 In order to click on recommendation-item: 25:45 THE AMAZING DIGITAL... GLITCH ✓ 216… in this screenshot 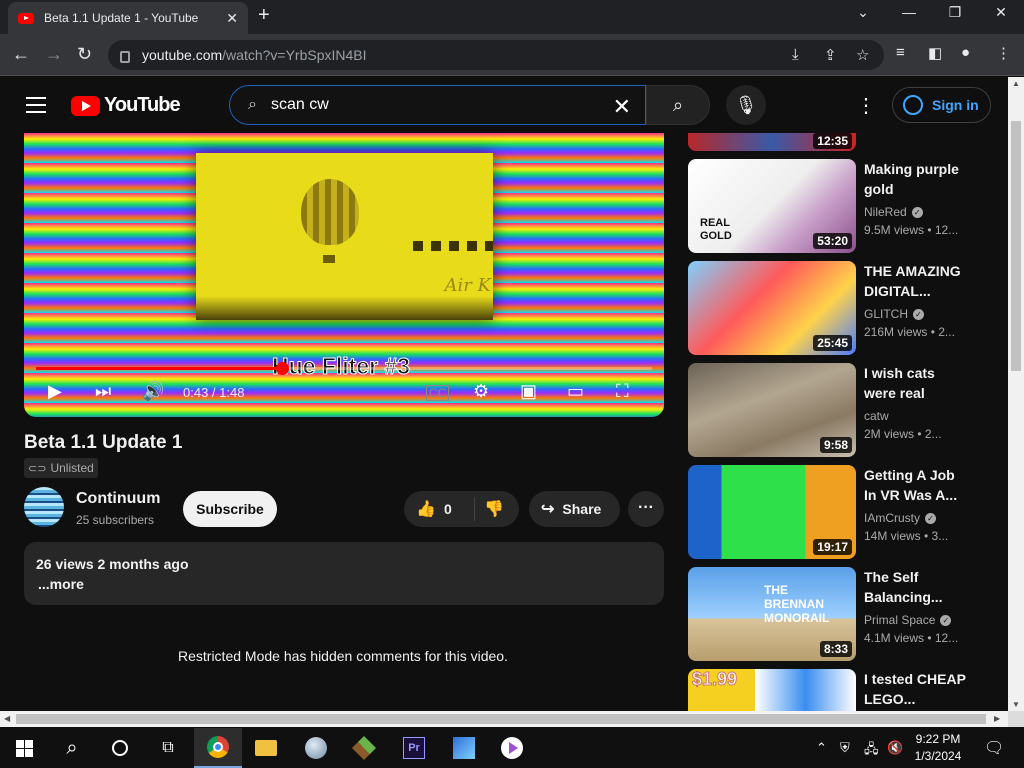, I will do `click(843, 308)`.